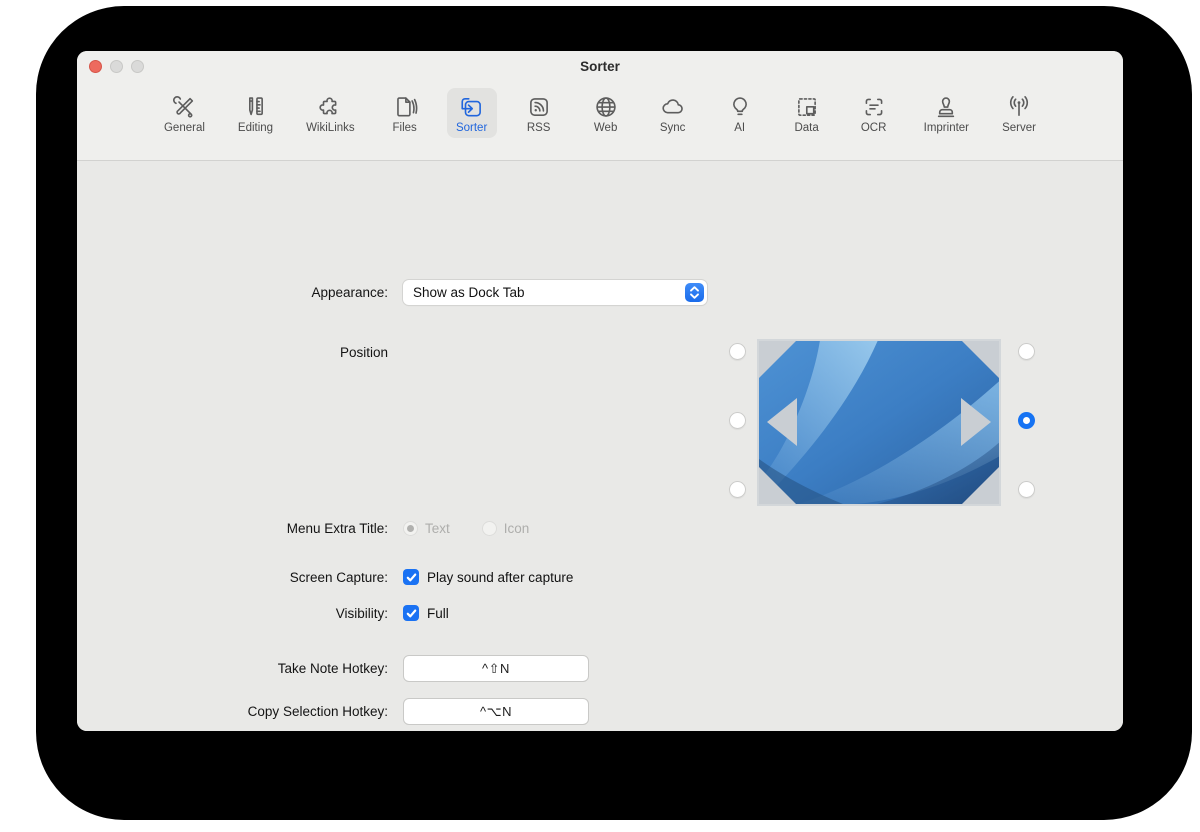 The image size is (1200, 832). I want to click on position-radio-left, so click(737, 420).